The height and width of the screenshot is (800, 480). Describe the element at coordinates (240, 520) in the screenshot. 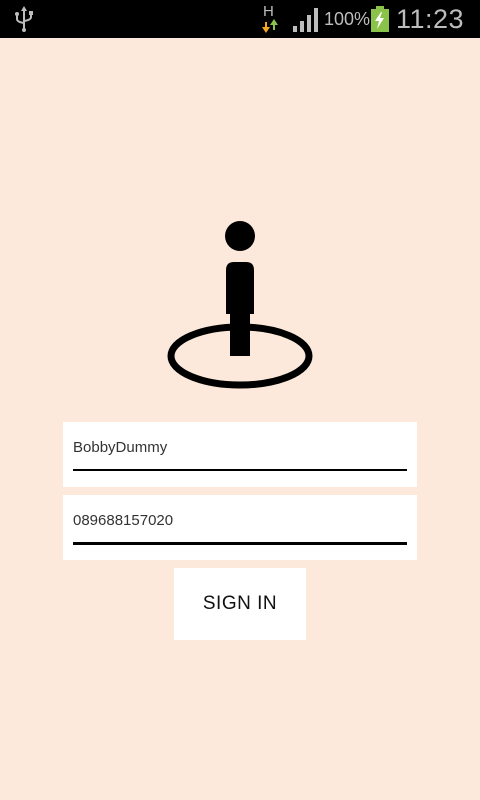

I see `phone-input` at that location.